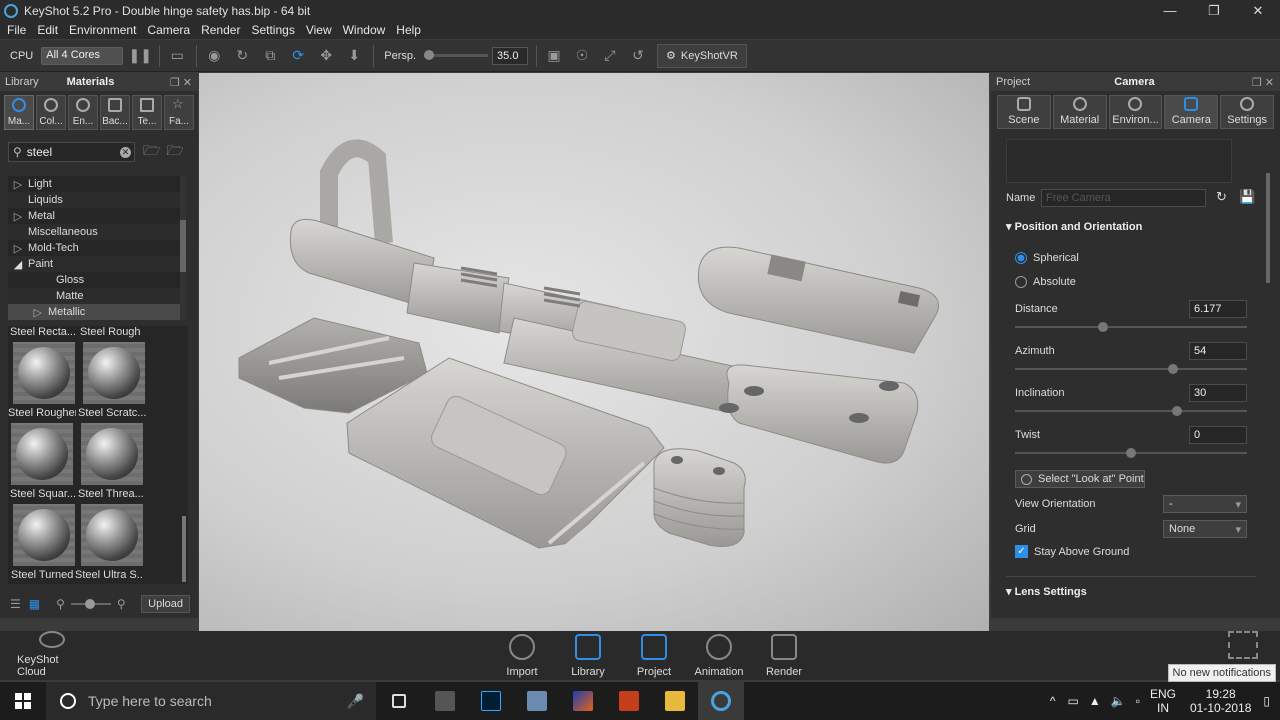  Describe the element at coordinates (42, 446) in the screenshot. I see `material-thumb: Steel Rougher` at that location.